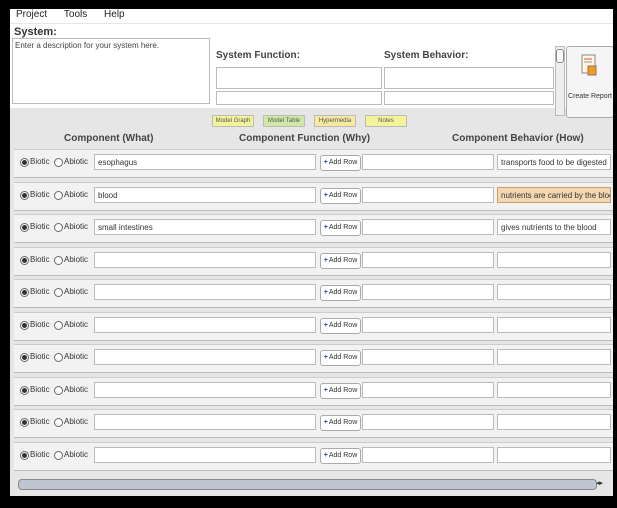 The height and width of the screenshot is (508, 617). Describe the element at coordinates (307, 484) in the screenshot. I see `horizontal-scrollbar` at that location.